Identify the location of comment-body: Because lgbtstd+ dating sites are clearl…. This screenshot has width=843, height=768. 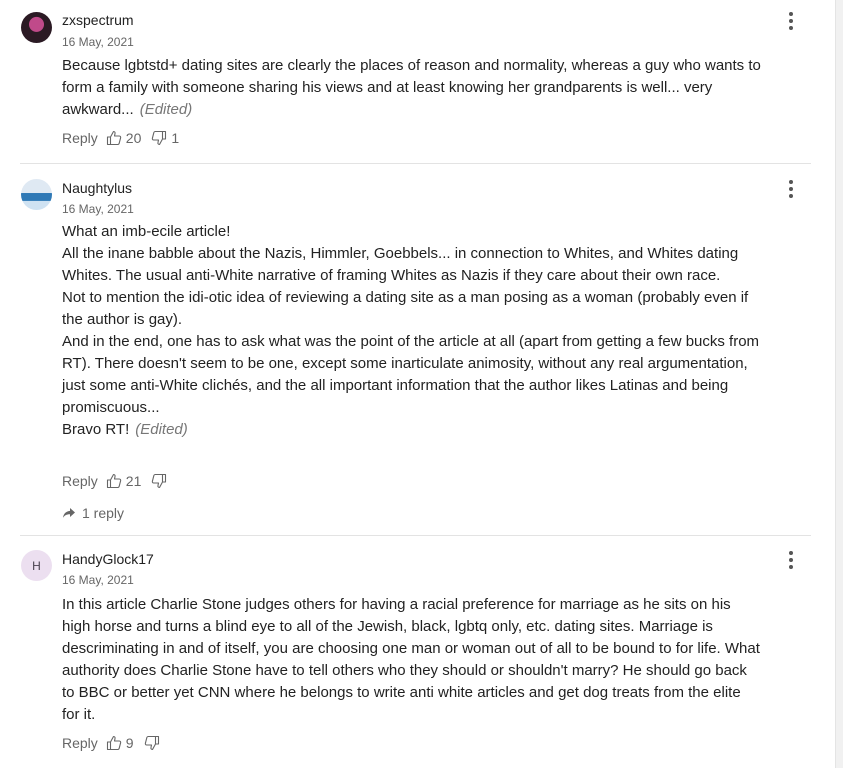
(414, 88).